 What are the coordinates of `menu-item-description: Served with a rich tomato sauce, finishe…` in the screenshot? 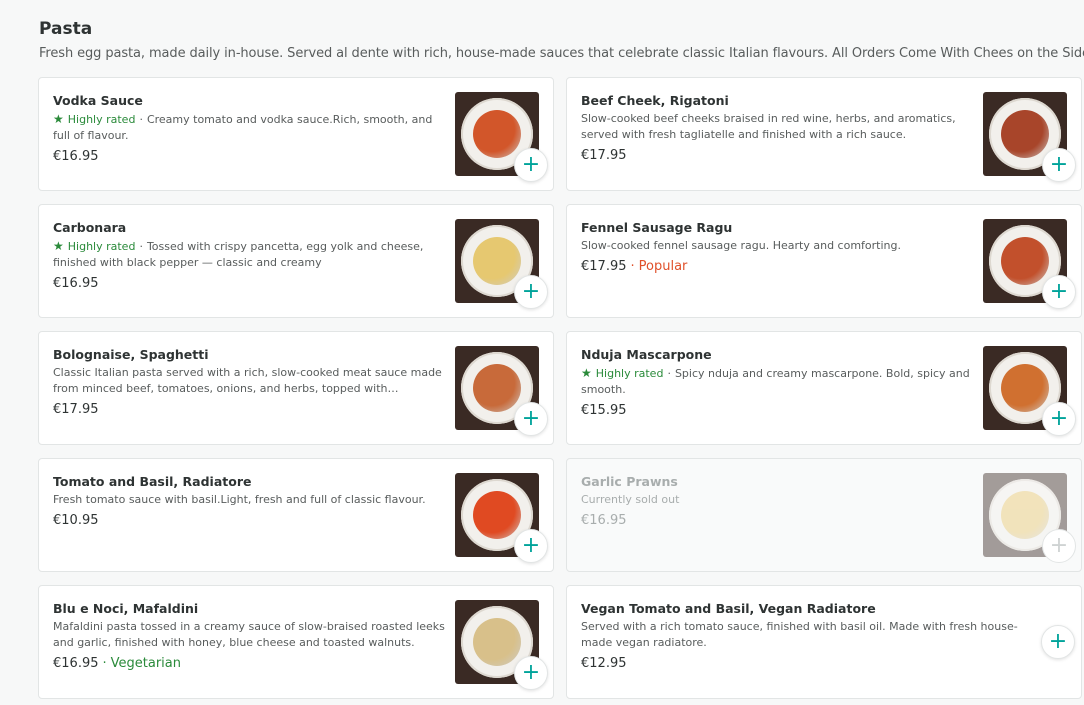 It's located at (799, 634).